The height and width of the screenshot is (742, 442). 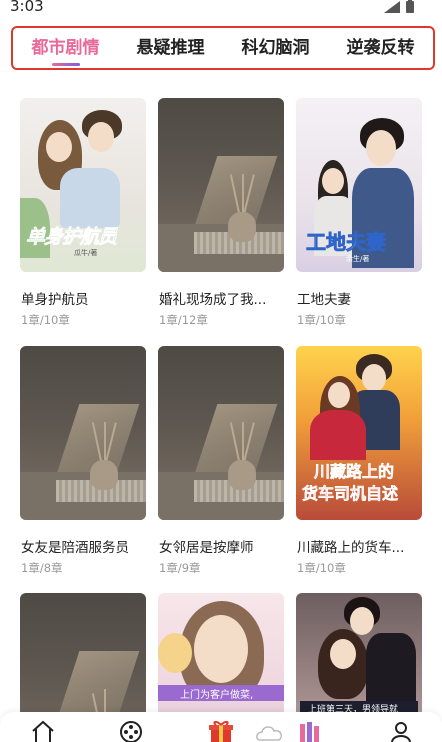 What do you see at coordinates (72, 237) in the screenshot?
I see `cover-title: 单身护航员` at bounding box center [72, 237].